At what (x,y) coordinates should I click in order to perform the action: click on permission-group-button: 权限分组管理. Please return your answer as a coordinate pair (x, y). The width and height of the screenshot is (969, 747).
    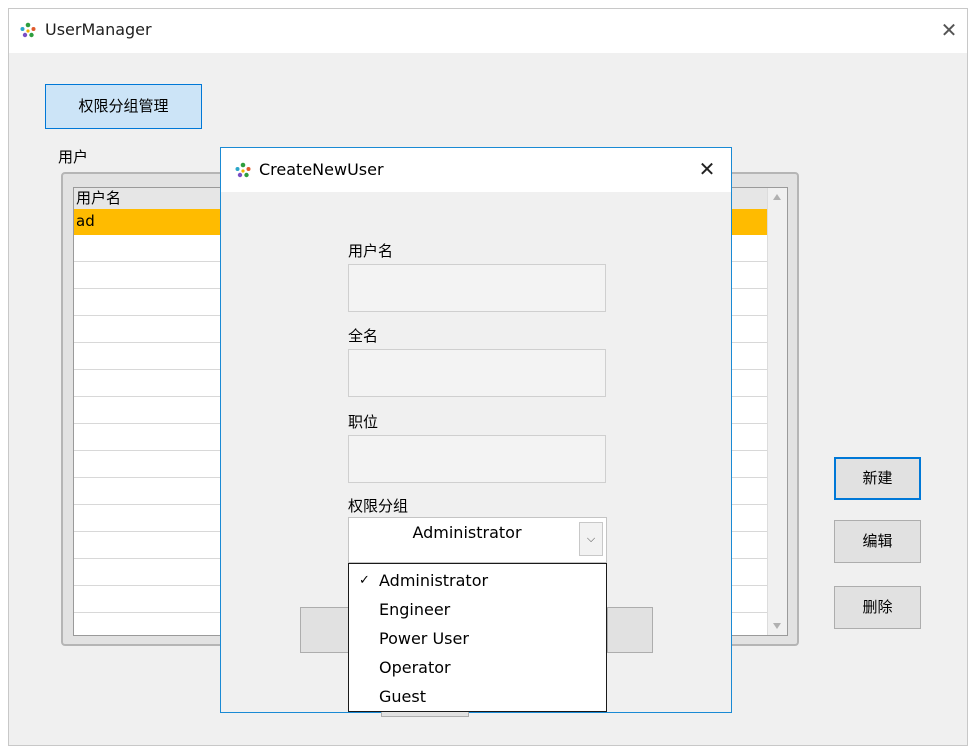
    Looking at the image, I should click on (123, 106).